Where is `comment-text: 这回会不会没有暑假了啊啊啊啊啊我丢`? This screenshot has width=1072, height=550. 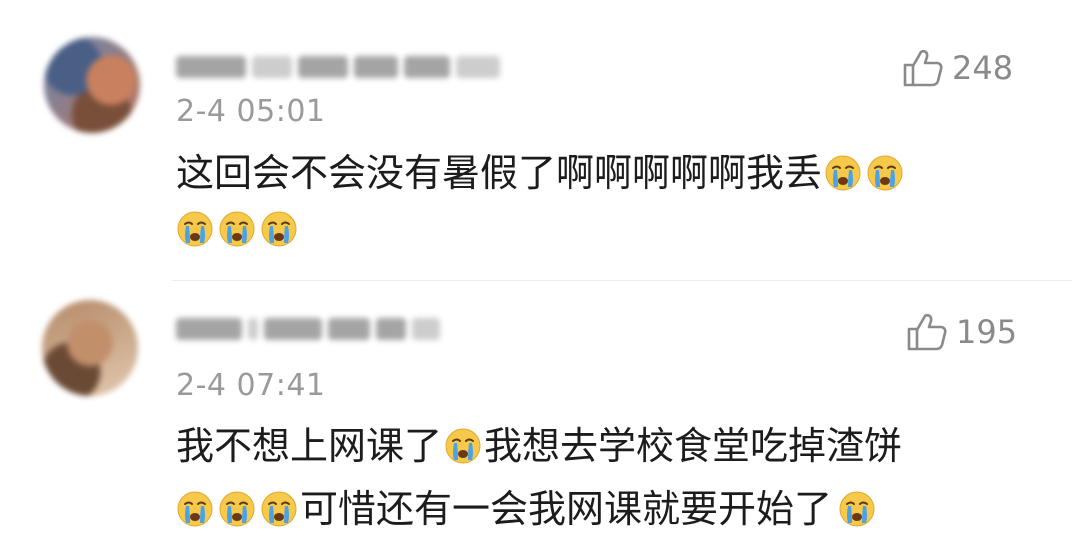 comment-text: 这回会不会没有暑假了啊啊啊啊啊我丢 is located at coordinates (499, 173).